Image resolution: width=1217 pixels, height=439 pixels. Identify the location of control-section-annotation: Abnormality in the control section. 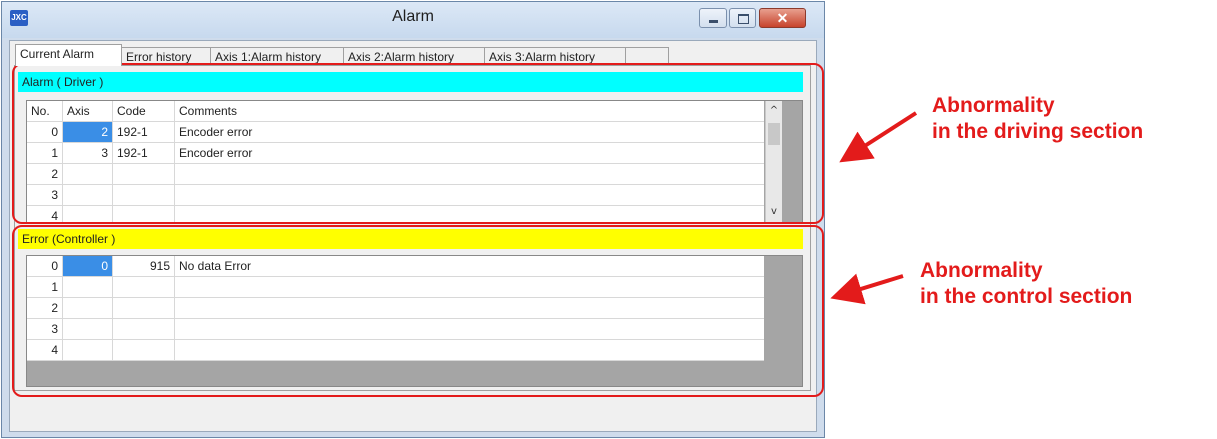
(1026, 284).